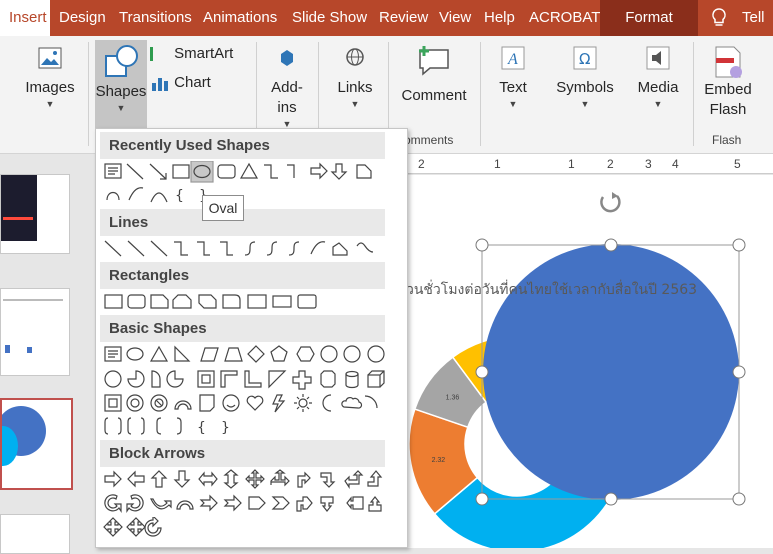 This screenshot has width=773, height=554. What do you see at coordinates (355, 503) in the screenshot?
I see `left-arrow-callout-shape-icon` at bounding box center [355, 503].